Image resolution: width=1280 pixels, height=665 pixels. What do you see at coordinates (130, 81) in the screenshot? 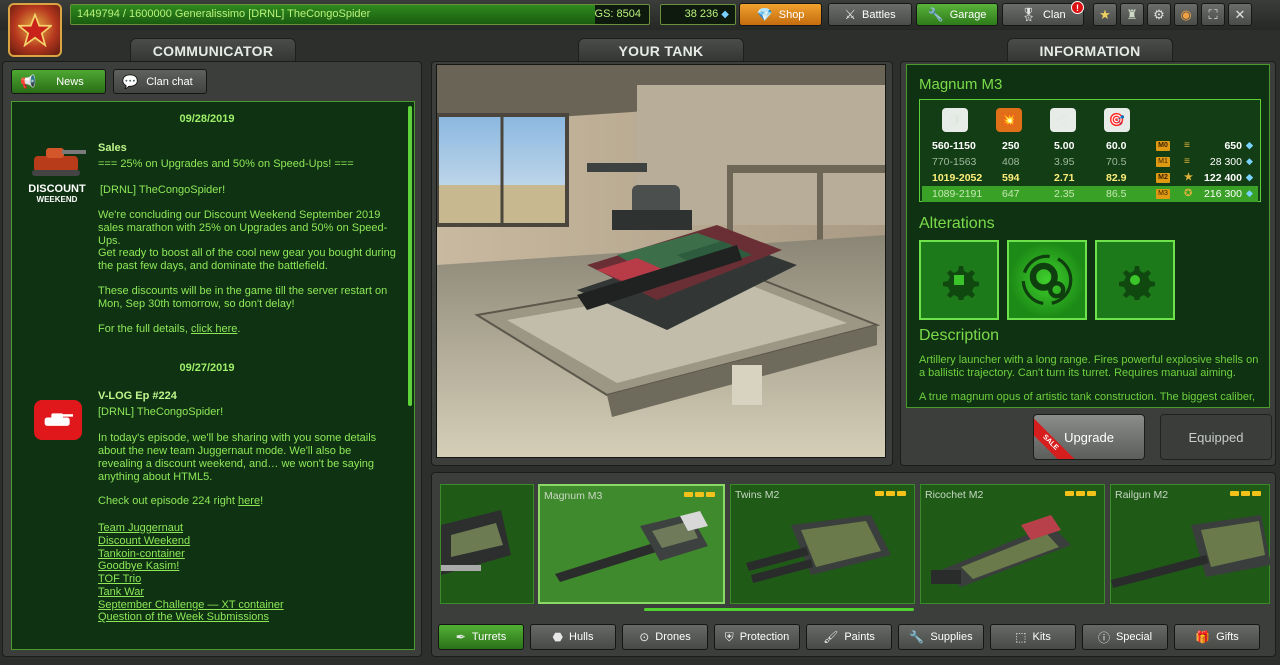
I see `chat-icon: 💬` at bounding box center [130, 81].